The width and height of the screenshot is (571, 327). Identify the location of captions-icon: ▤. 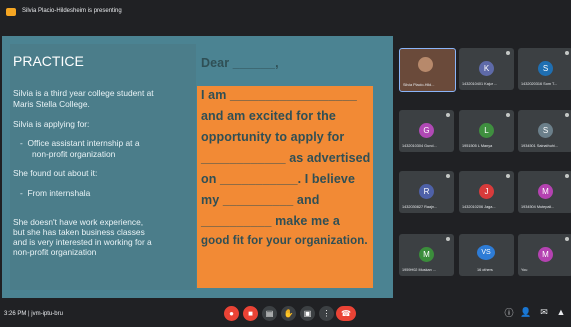
(269, 313).